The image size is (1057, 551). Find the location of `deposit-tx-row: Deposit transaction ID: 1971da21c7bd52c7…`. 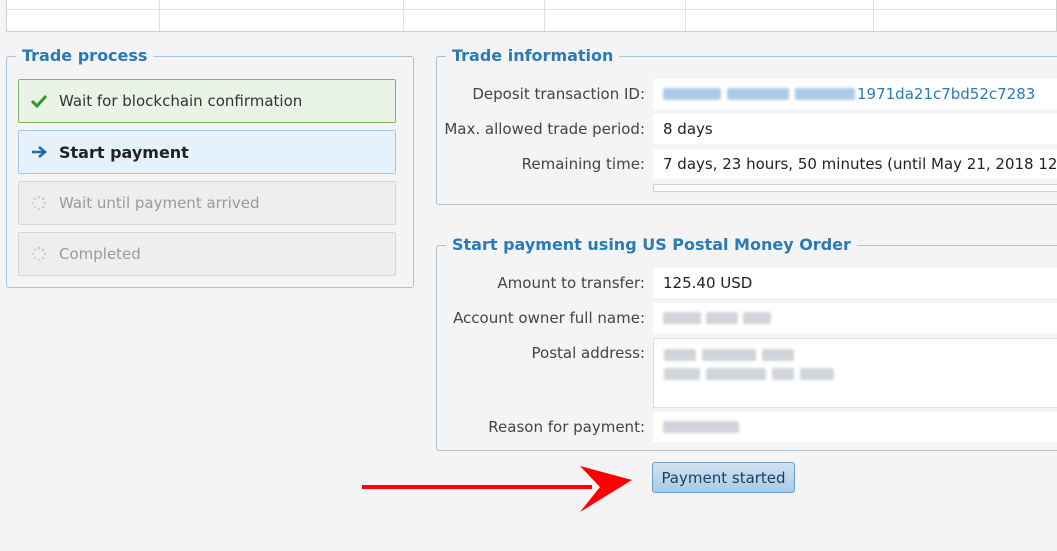

deposit-tx-row: Deposit transaction ID: 1971da21c7bd52c7… is located at coordinates (747, 94).